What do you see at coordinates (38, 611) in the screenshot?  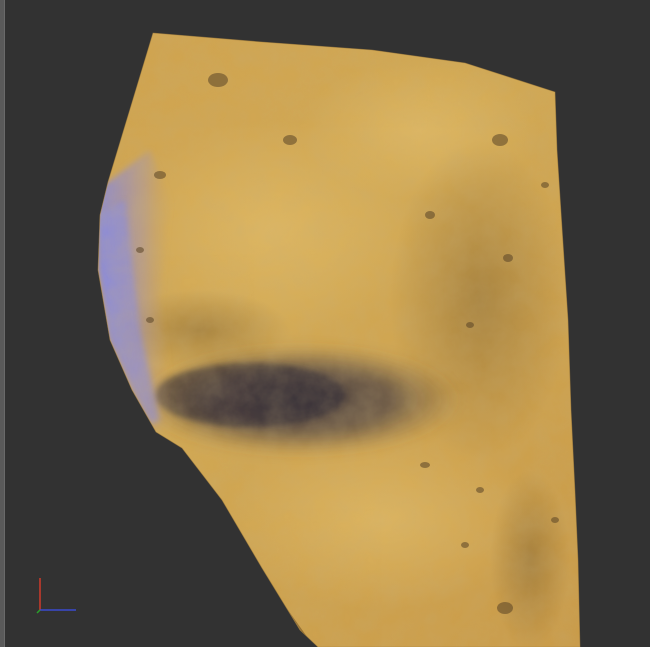 I see `z-axis-line` at bounding box center [38, 611].